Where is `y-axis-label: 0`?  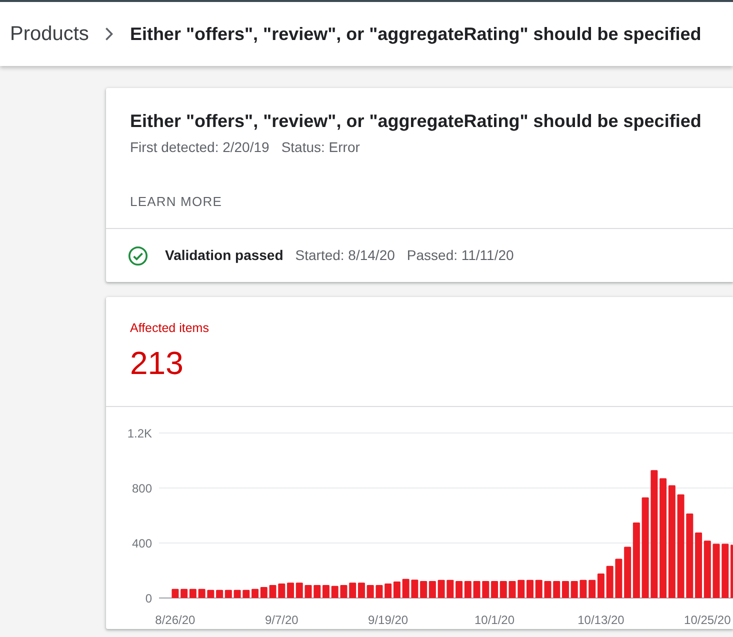
y-axis-label: 0 is located at coordinates (148, 598).